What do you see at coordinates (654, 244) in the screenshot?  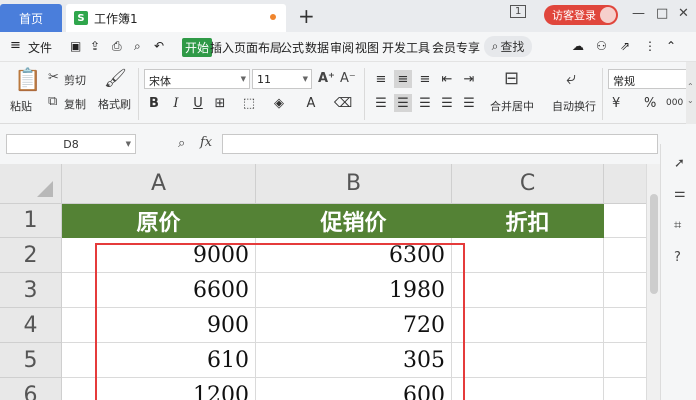 I see `scrollbar-thumb` at bounding box center [654, 244].